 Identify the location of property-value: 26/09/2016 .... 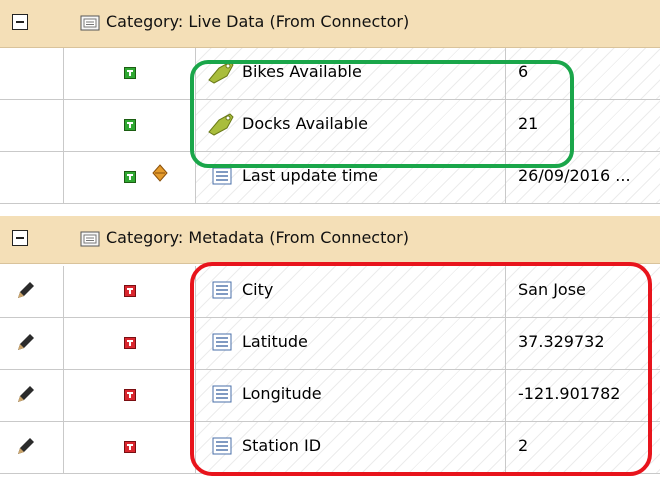
(574, 175).